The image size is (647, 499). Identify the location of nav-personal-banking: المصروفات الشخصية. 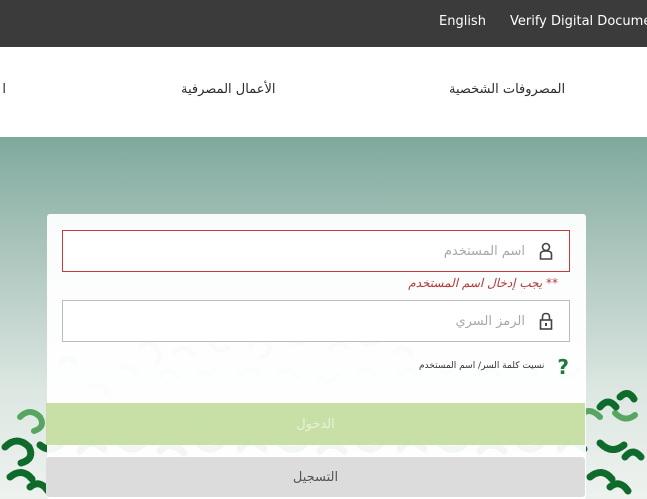
(507, 89).